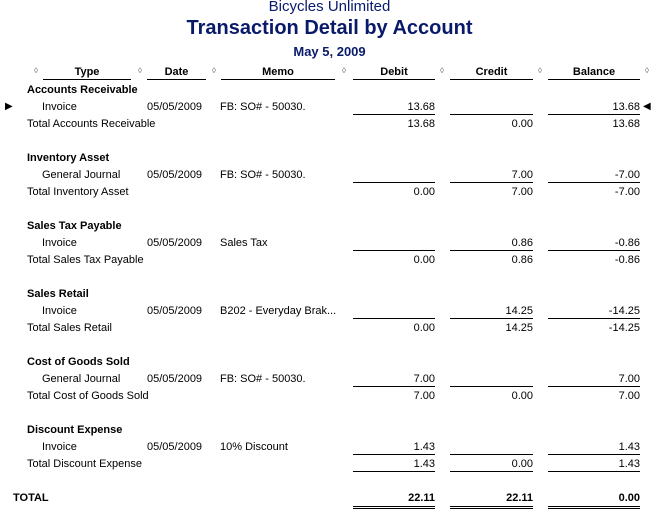  Describe the element at coordinates (91, 124) in the screenshot. I see `account-total-label: Total Accounts Receivable` at that location.